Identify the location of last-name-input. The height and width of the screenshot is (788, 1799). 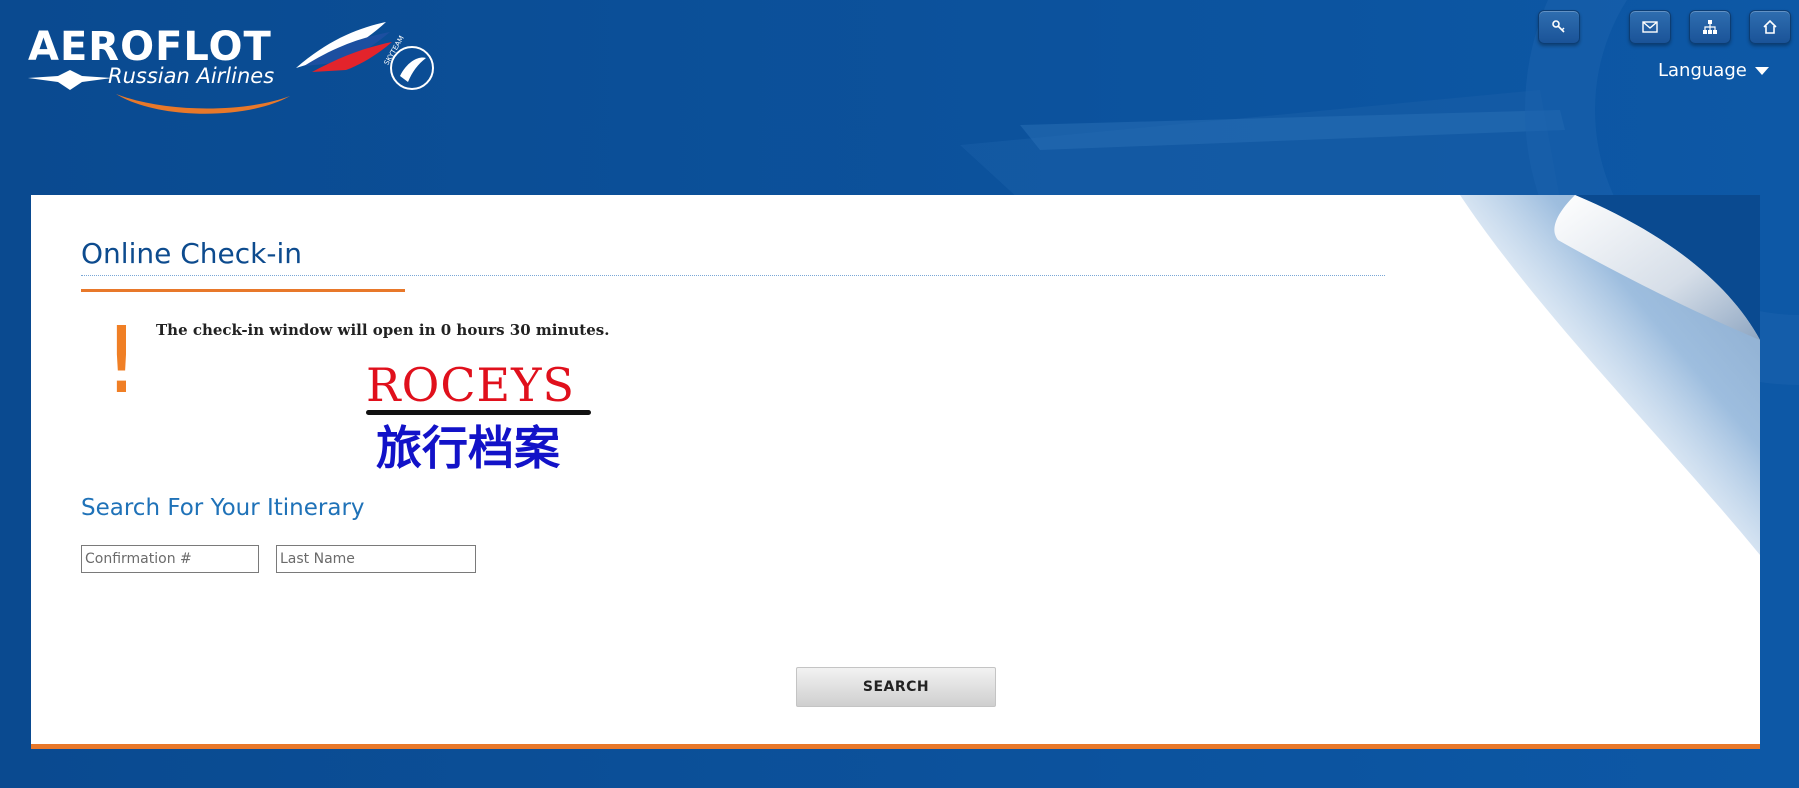
(376, 559).